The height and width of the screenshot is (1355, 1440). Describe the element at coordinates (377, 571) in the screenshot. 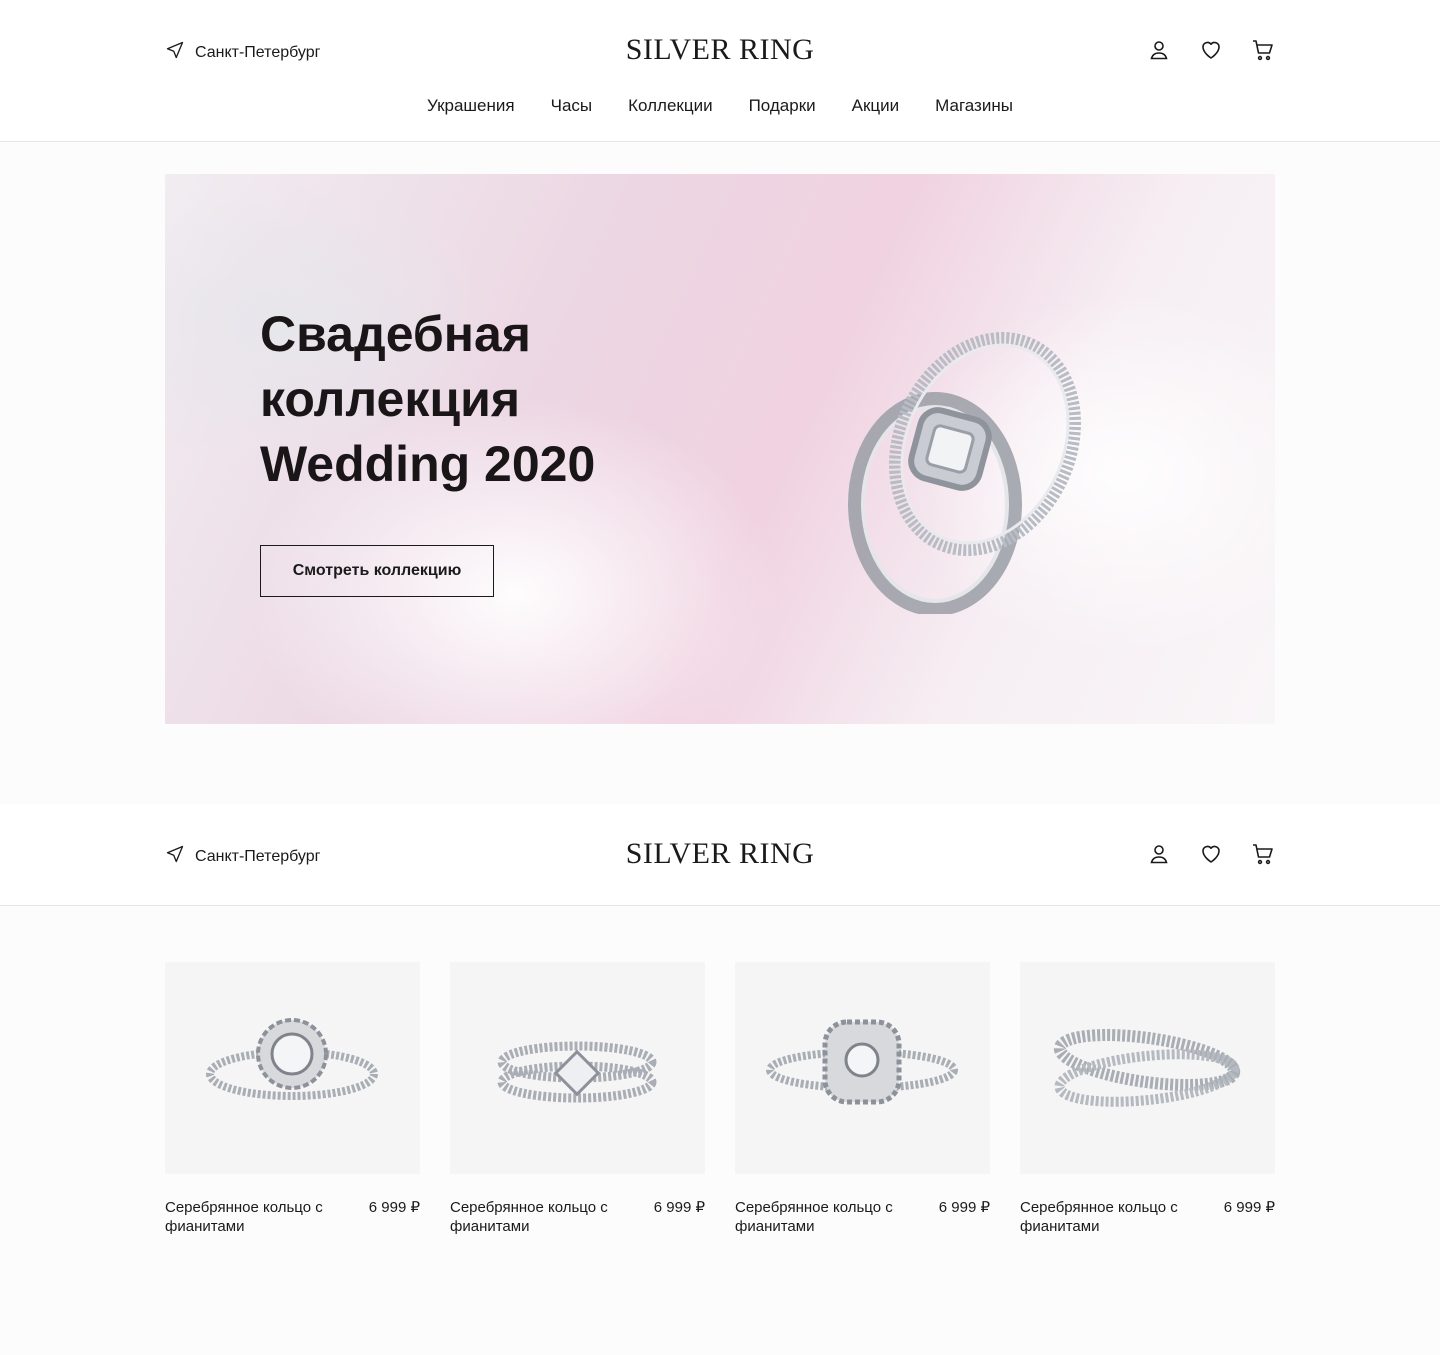

I see `view-collection-button: Смотреть коллекцию` at that location.